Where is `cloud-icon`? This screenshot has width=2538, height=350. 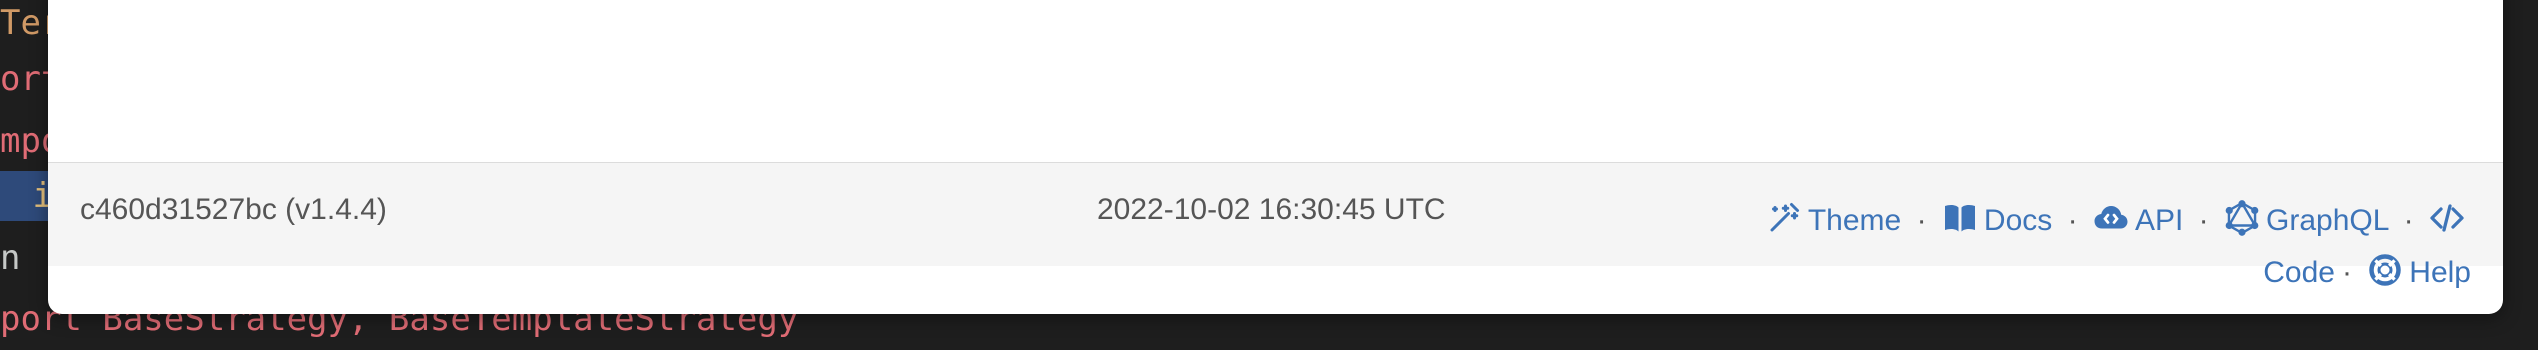
cloud-icon is located at coordinates (2111, 217).